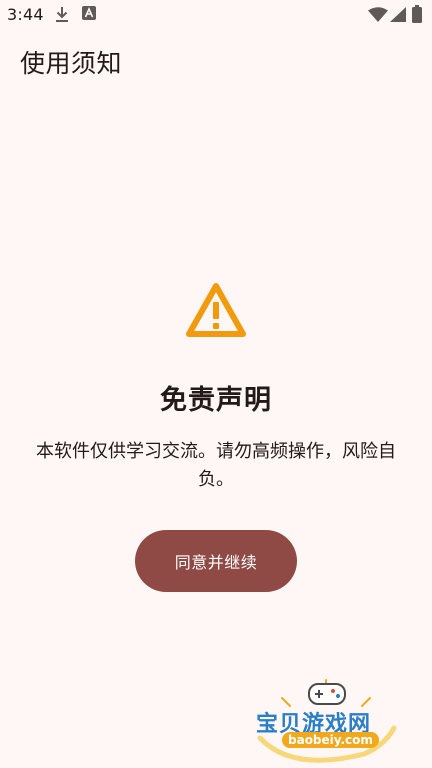 The height and width of the screenshot is (768, 432). I want to click on warning-icon, so click(216, 310).